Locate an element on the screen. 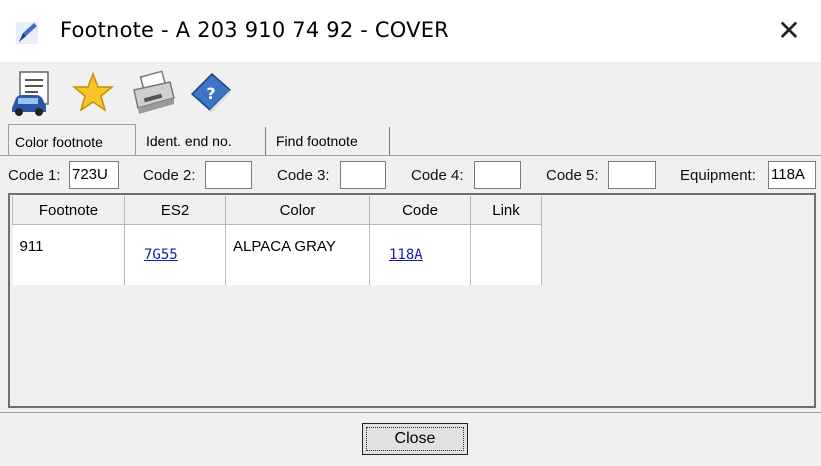  focus-rectangle is located at coordinates (415, 439).